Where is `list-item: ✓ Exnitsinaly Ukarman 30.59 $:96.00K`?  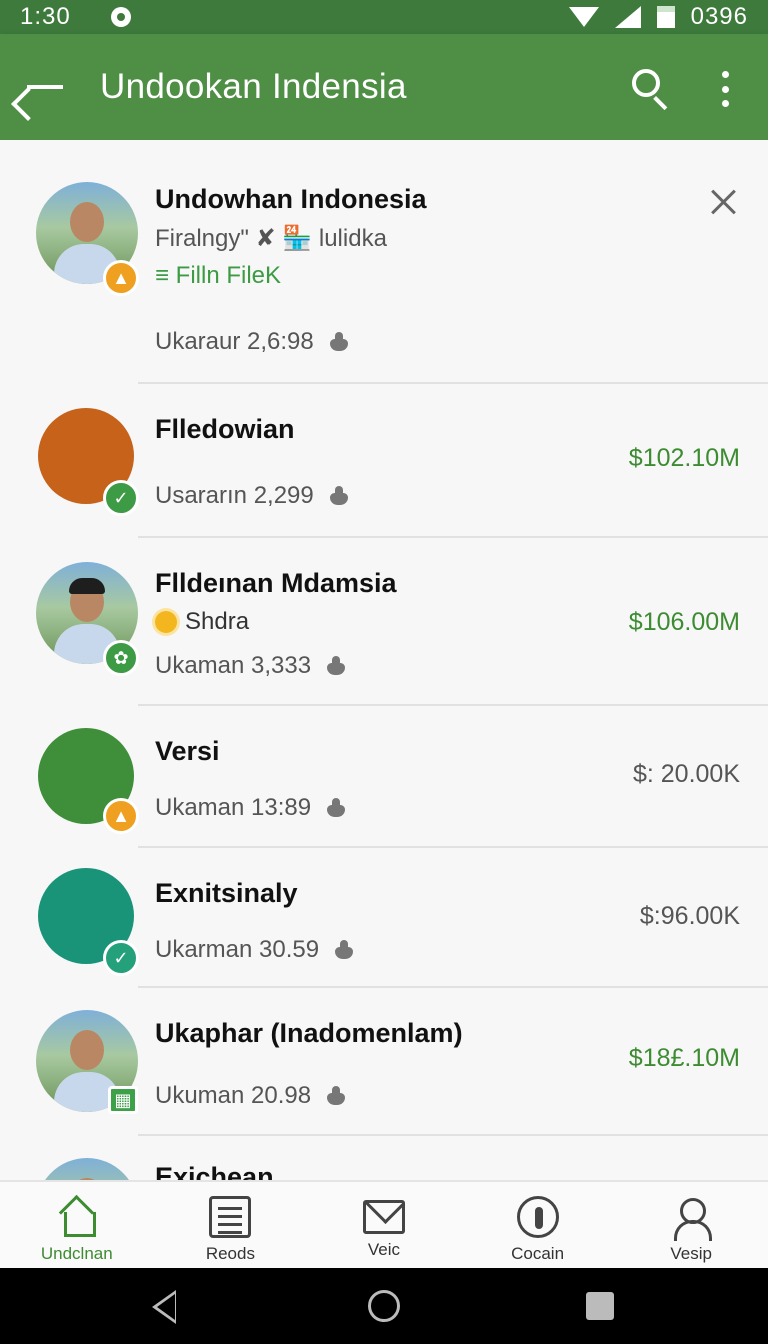
list-item: ✓ Exnitsinaly Ukarman 30.59 $:96.00K is located at coordinates (384, 918).